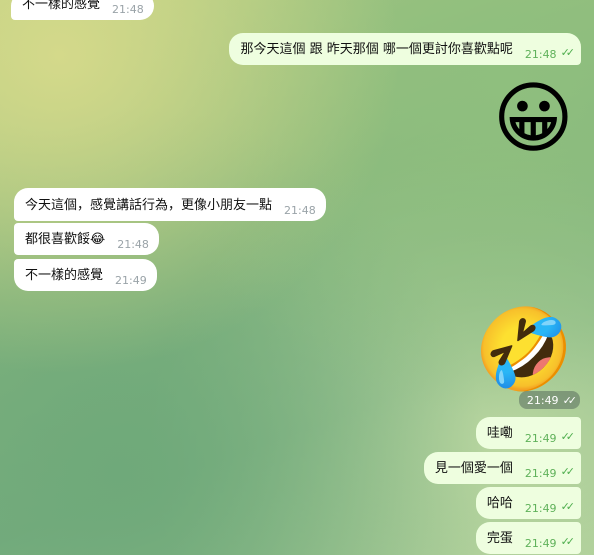 This screenshot has height=555, width=594. I want to click on message-text: 哇嘞, so click(499, 433).